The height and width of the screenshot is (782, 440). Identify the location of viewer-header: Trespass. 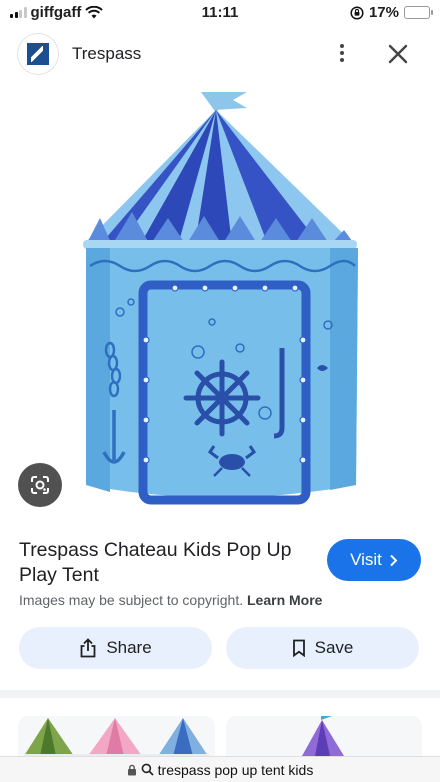
(220, 53).